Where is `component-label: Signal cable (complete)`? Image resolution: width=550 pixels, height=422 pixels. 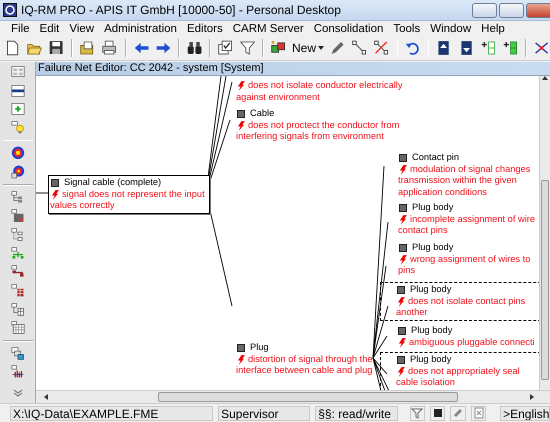 component-label: Signal cable (complete) is located at coordinates (113, 182).